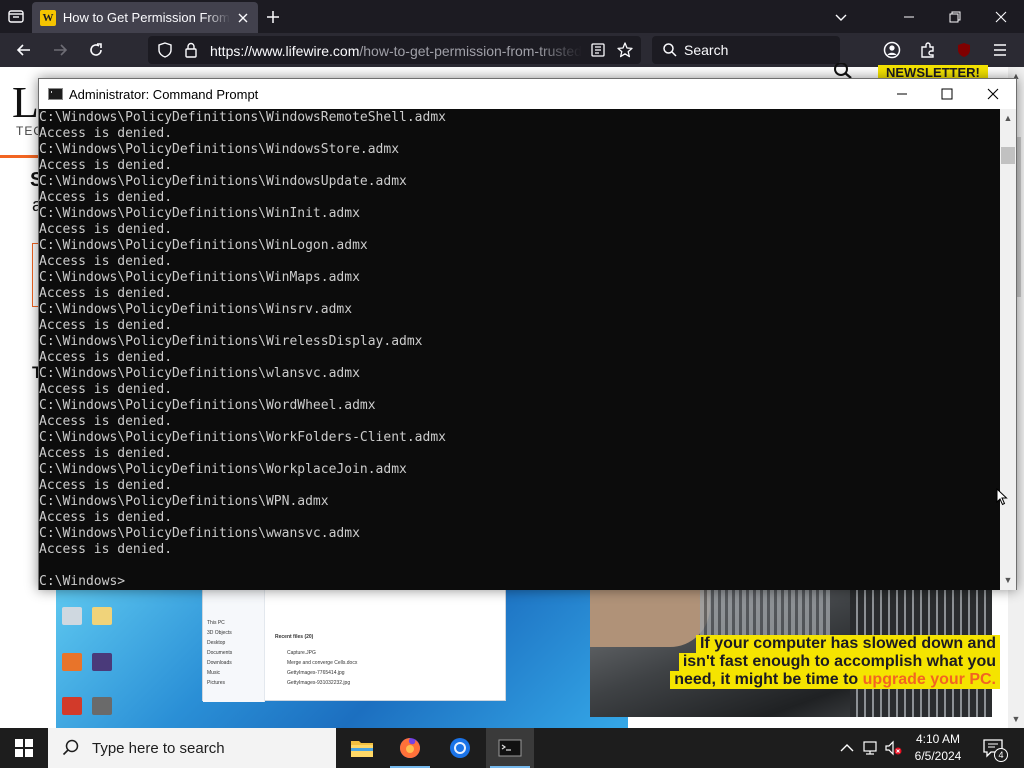 The image size is (1024, 768). I want to click on file-explorer-icon, so click(362, 749).